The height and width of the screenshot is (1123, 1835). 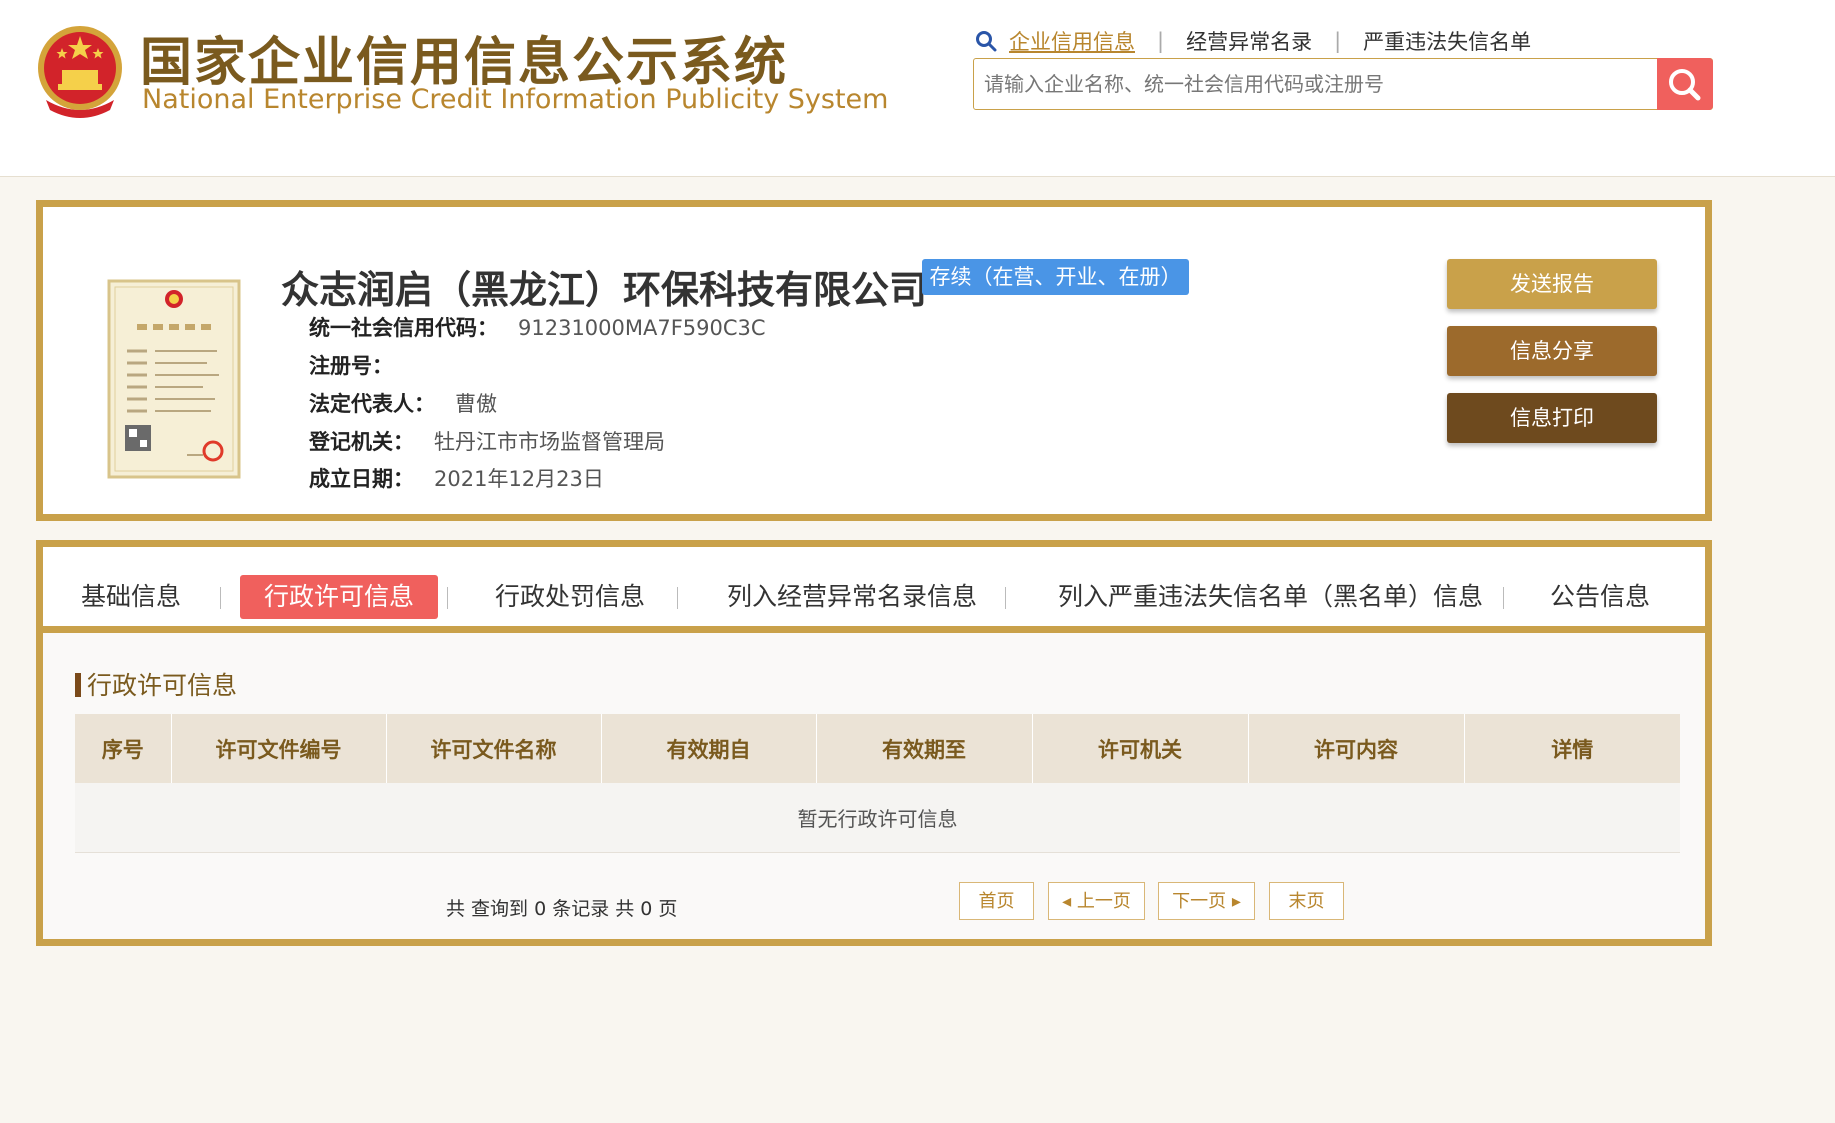 What do you see at coordinates (1072, 41) in the screenshot?
I see `search-tab-enterprise-credit: 企业信用信息` at bounding box center [1072, 41].